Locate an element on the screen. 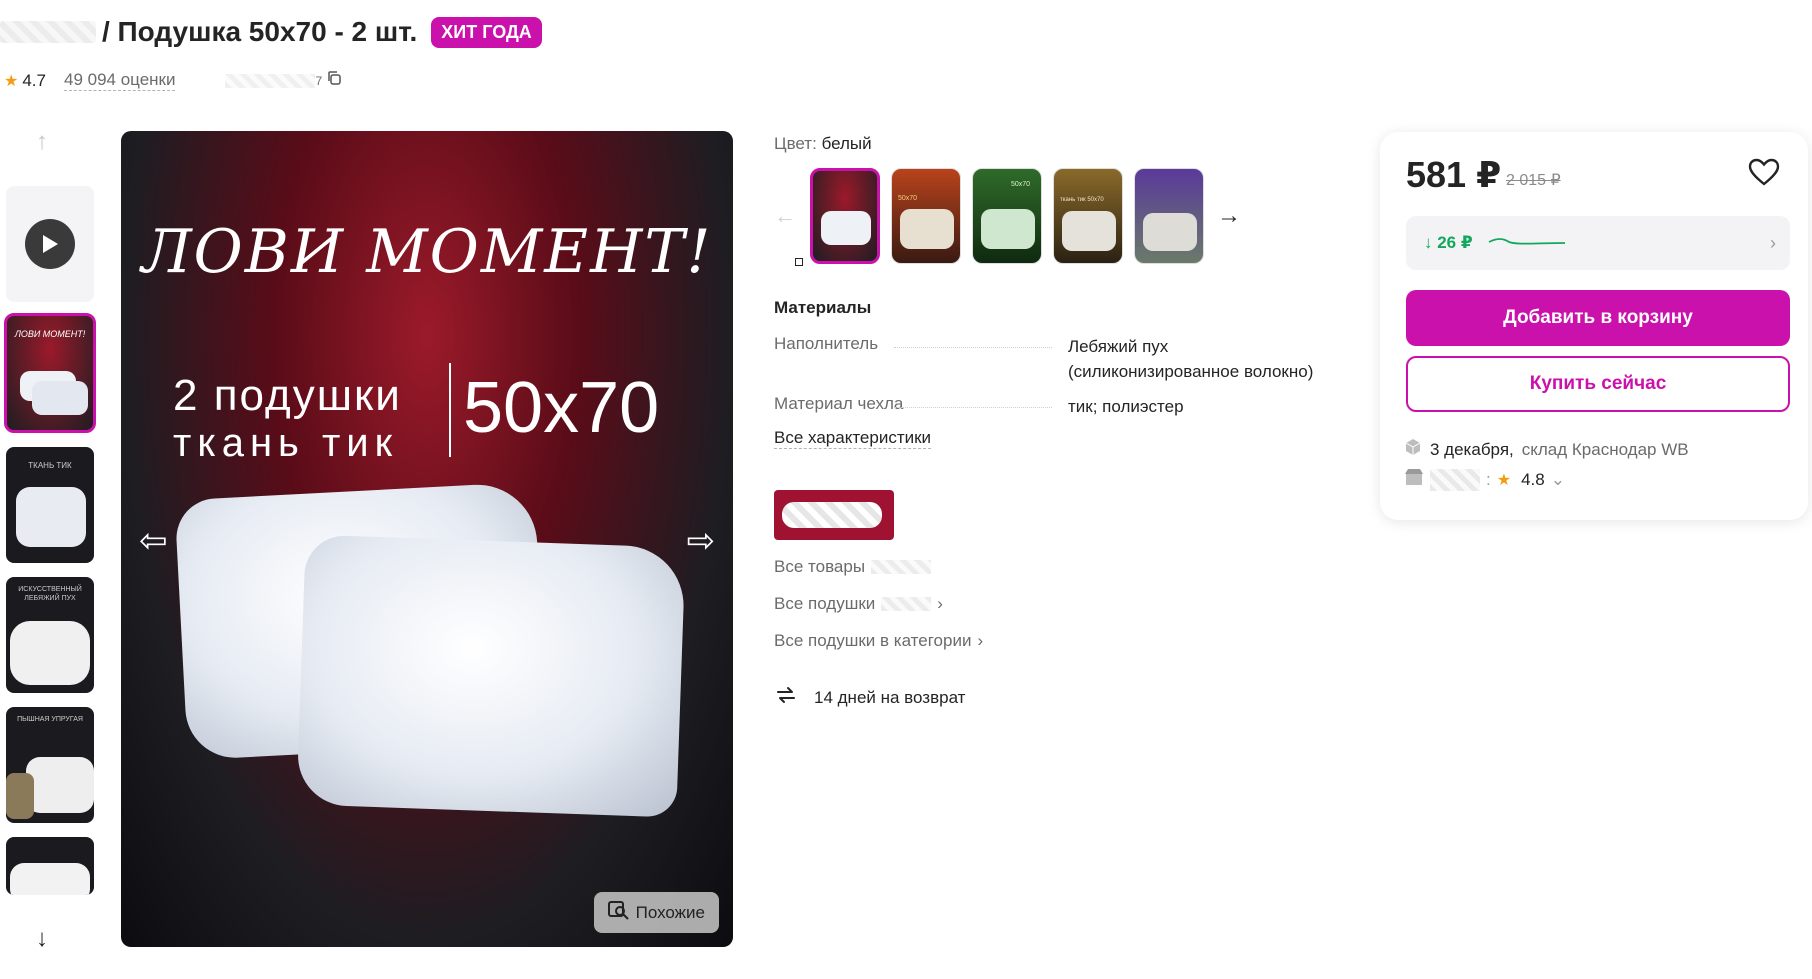 Image resolution: width=1812 pixels, height=979 pixels. thumbnail-caption: ЛОВИ МОМЕНТ! is located at coordinates (50, 334).